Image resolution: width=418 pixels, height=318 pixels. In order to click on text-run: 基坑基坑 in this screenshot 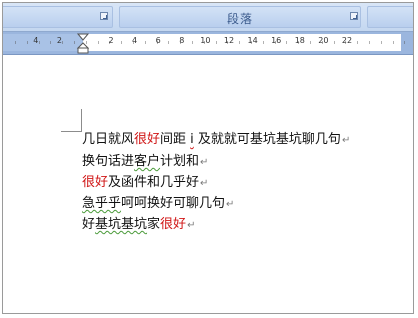, I will do `click(121, 224)`.